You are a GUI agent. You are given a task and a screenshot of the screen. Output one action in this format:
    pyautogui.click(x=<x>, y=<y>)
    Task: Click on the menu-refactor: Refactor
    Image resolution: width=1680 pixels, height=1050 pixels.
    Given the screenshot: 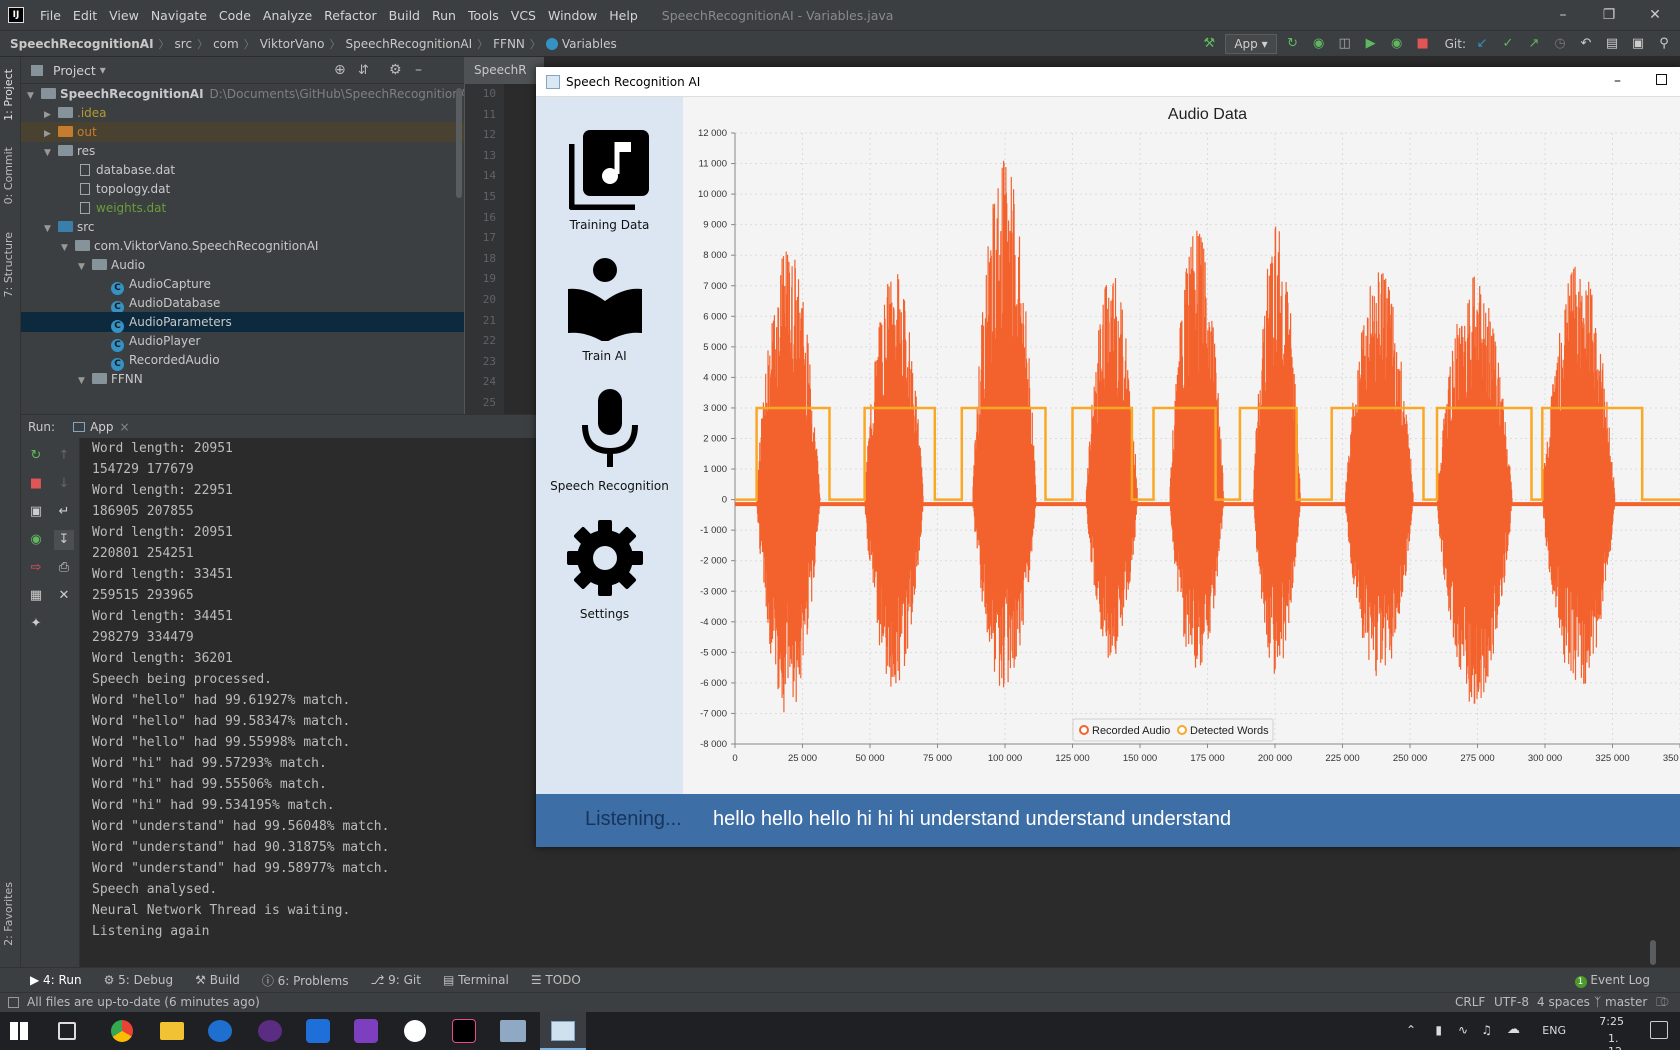 What is the action you would take?
    pyautogui.click(x=350, y=15)
    